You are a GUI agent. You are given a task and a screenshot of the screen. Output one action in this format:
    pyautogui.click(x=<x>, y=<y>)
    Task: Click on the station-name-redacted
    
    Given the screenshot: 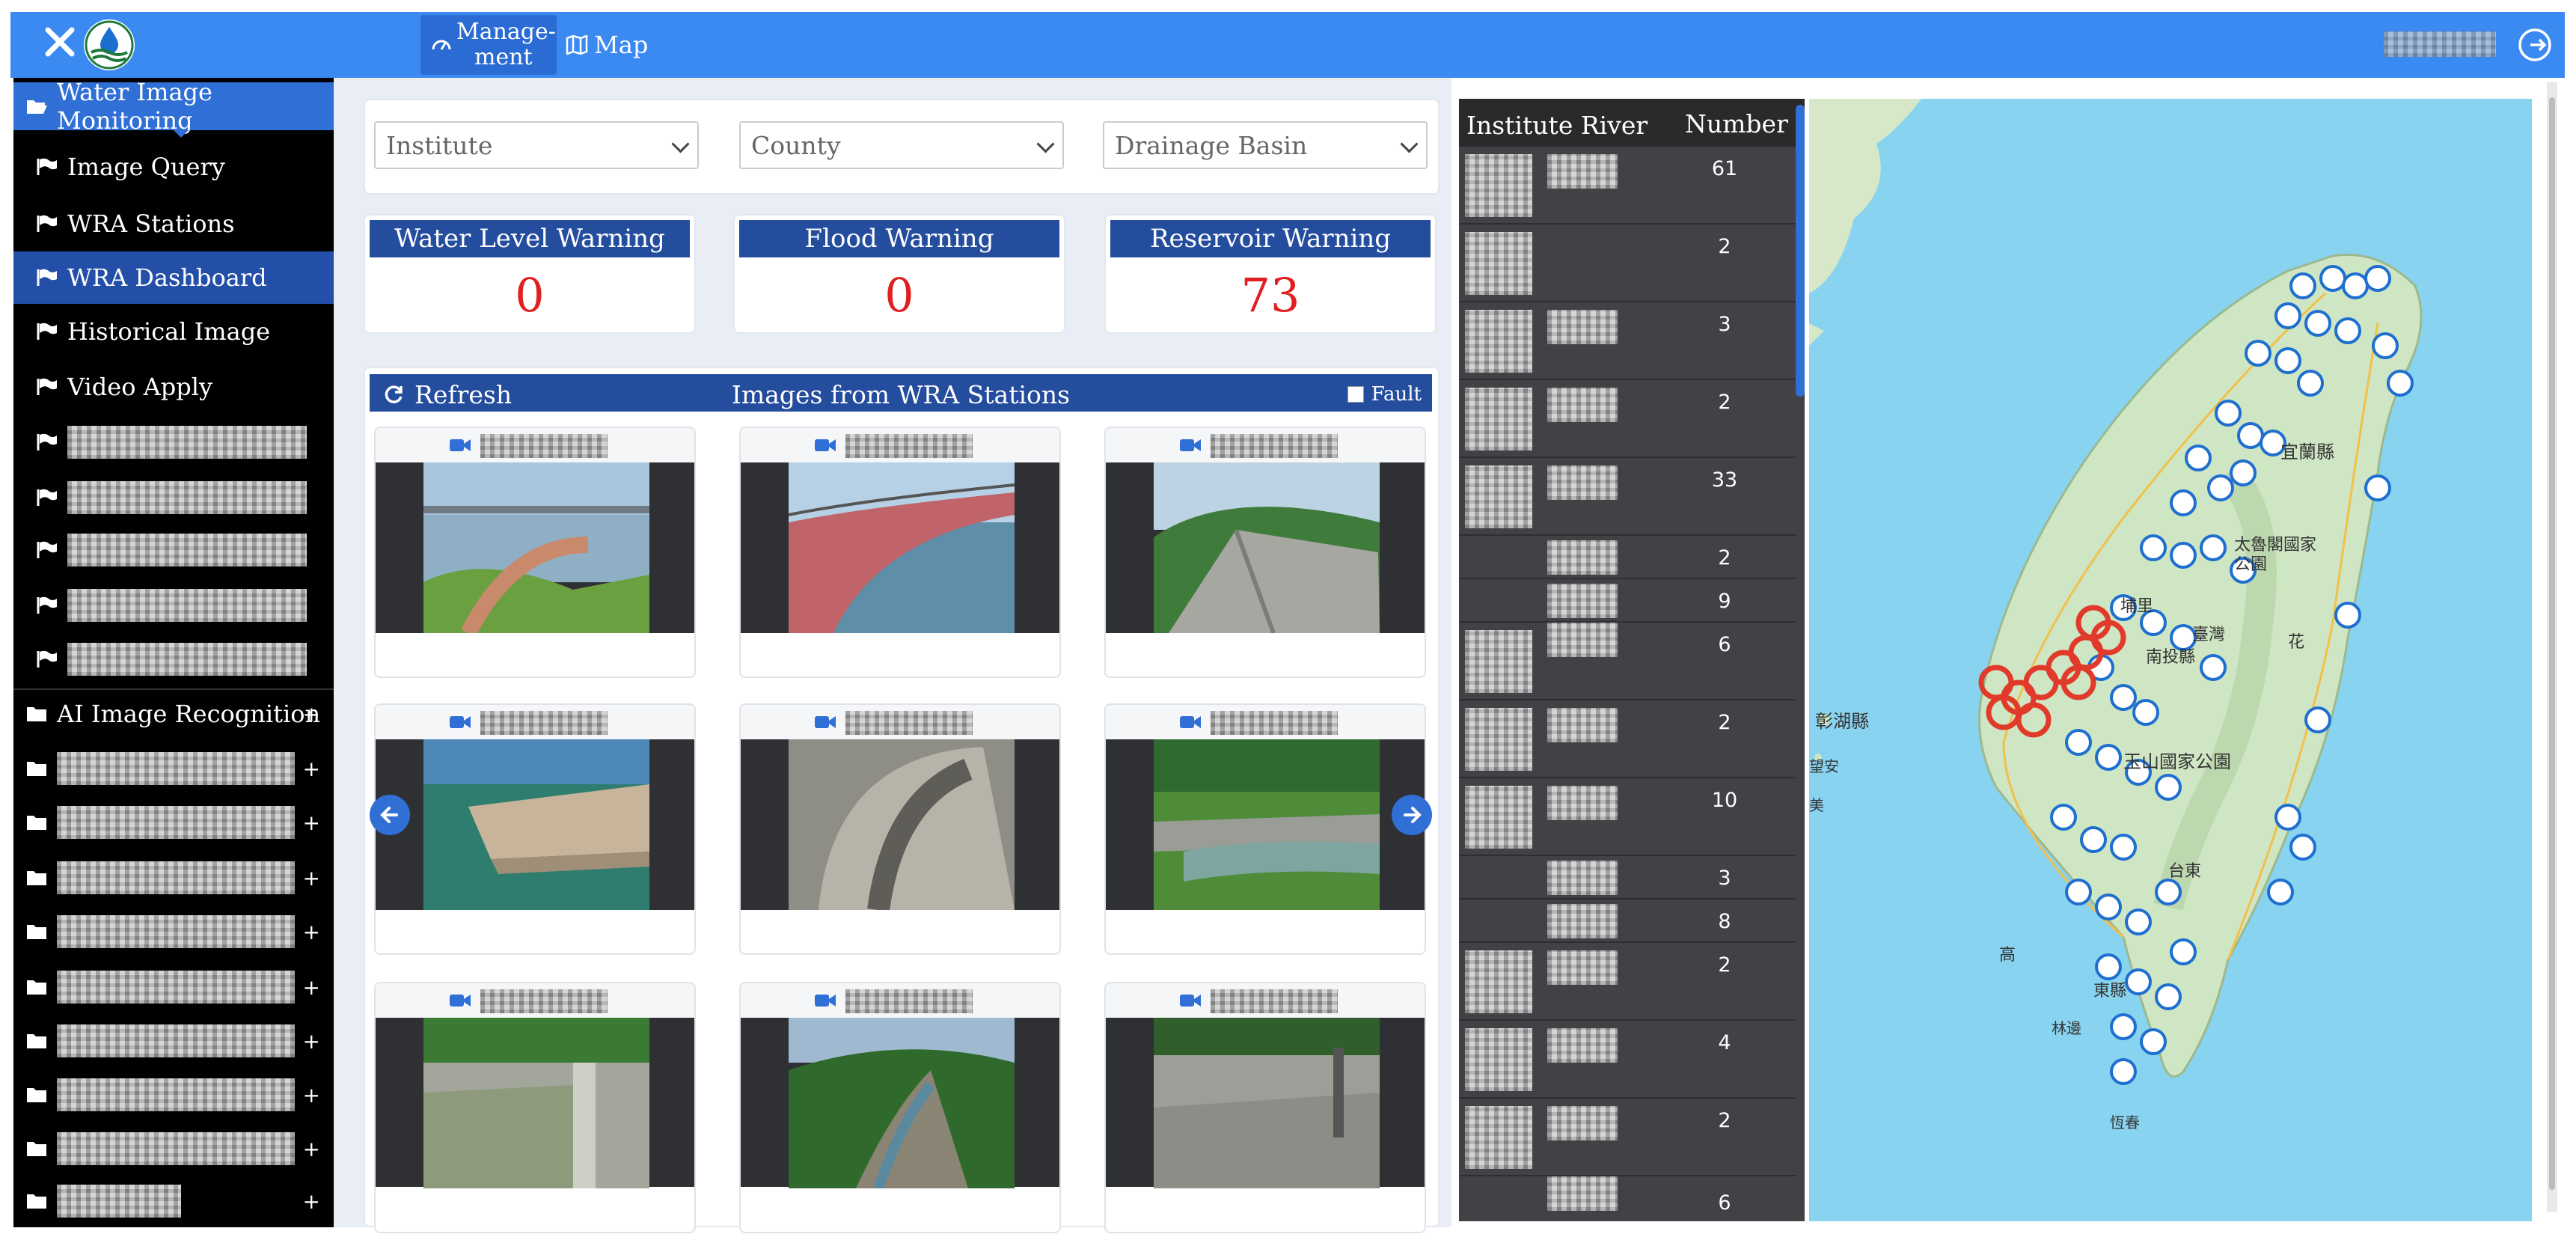 What is the action you would take?
    pyautogui.click(x=544, y=446)
    